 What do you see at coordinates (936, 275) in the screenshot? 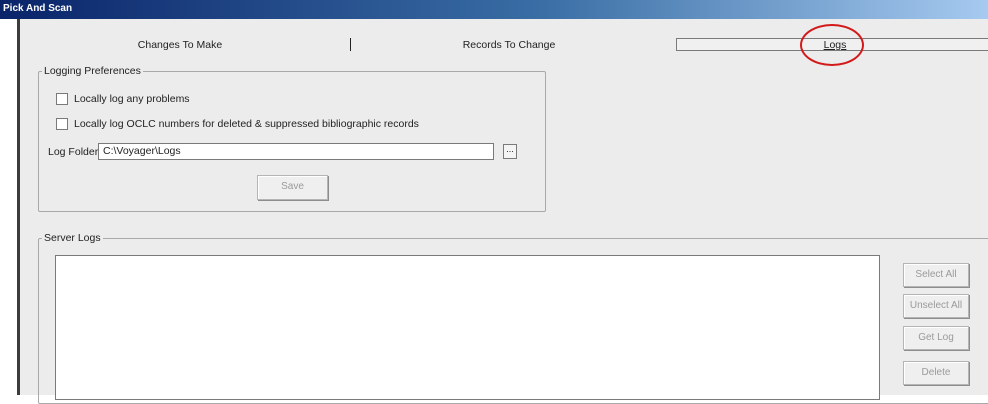
I see `select-all-button: Select All` at bounding box center [936, 275].